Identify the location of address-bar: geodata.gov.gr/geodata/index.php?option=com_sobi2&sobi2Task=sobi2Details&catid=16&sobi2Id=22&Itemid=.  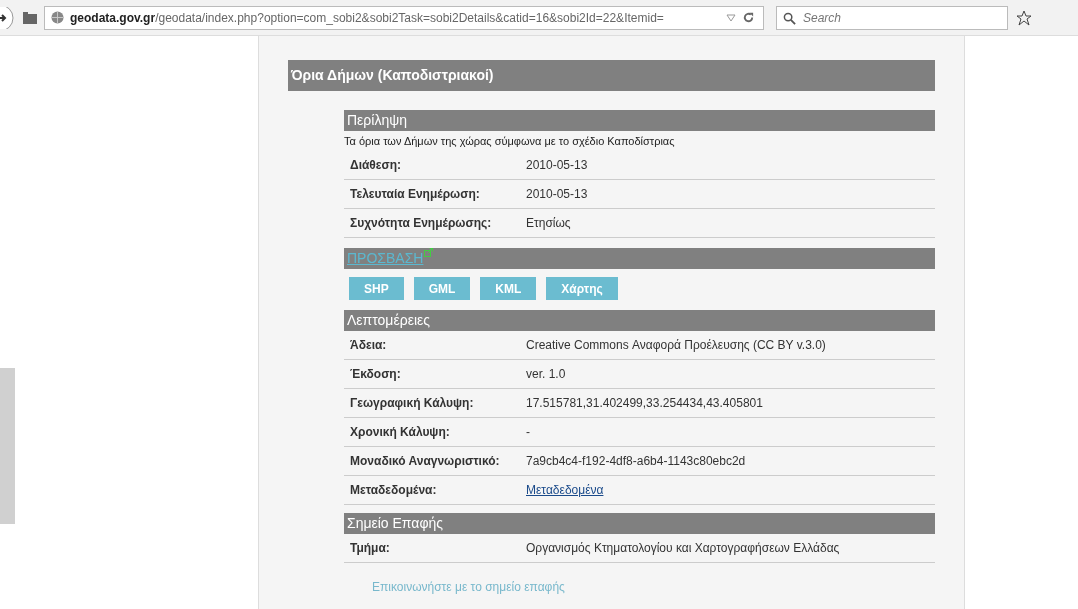
(404, 17).